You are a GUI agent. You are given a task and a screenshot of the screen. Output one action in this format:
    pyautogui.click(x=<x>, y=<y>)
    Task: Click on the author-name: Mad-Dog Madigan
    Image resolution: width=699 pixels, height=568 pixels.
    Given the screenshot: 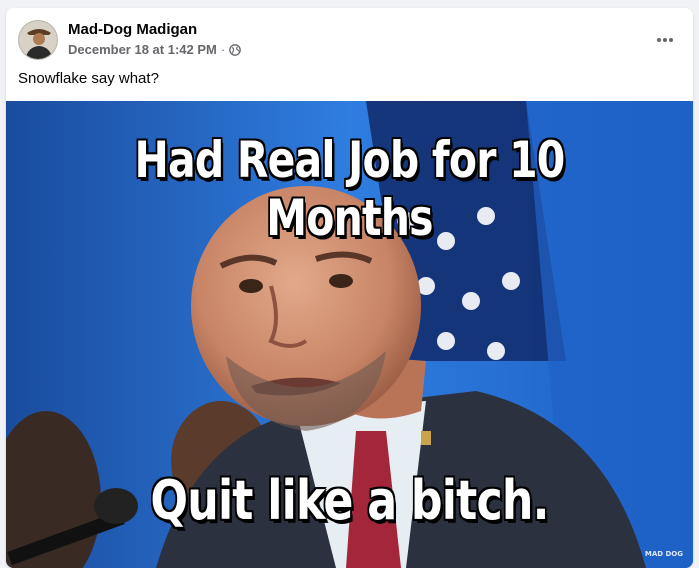 What is the action you would take?
    pyautogui.click(x=132, y=29)
    